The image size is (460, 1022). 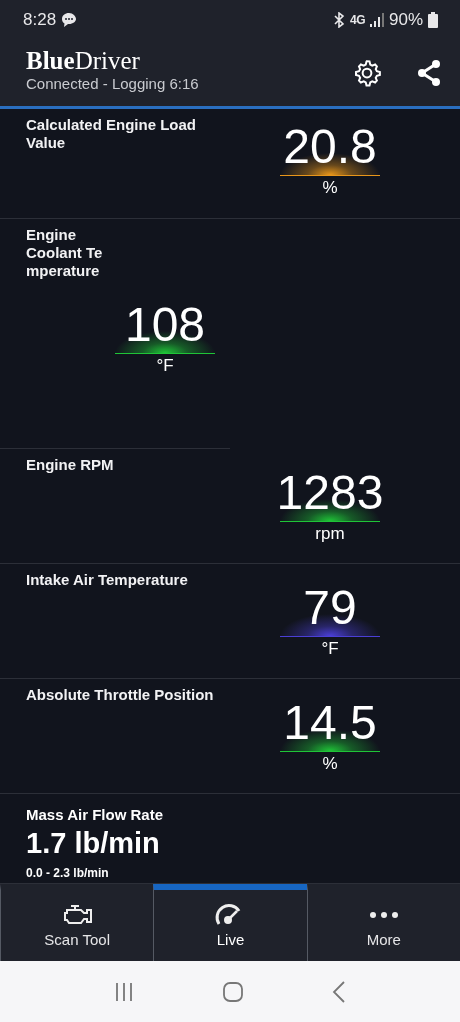 I want to click on settings-icon, so click(x=367, y=73).